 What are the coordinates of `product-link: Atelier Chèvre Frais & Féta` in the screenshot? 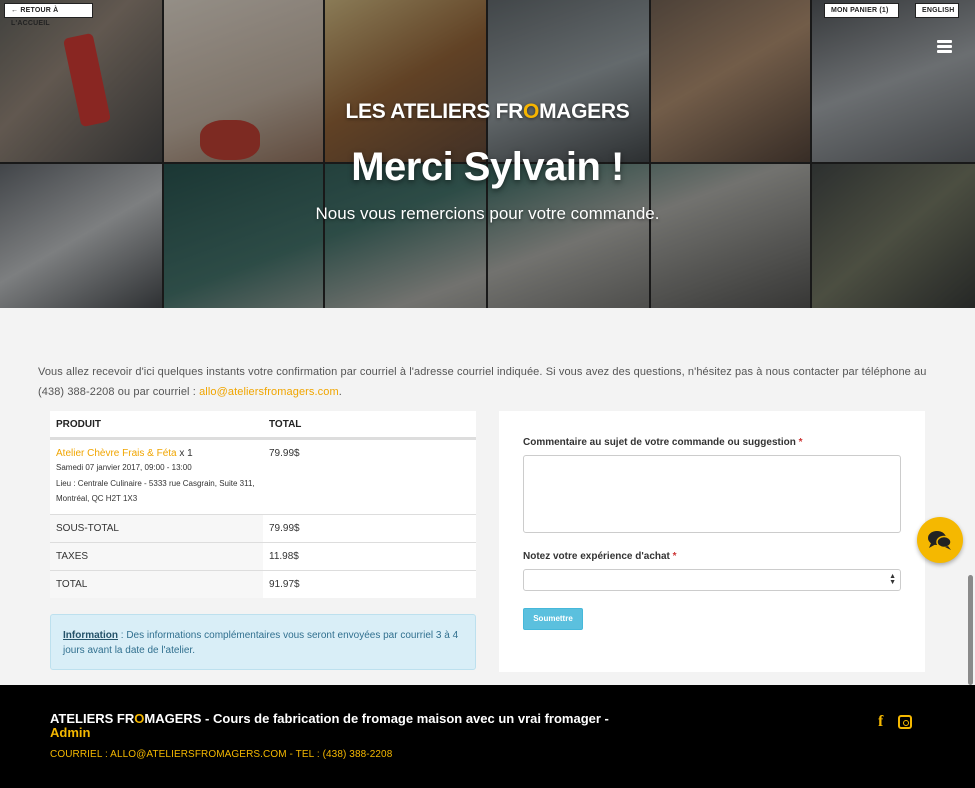 It's located at (116, 453).